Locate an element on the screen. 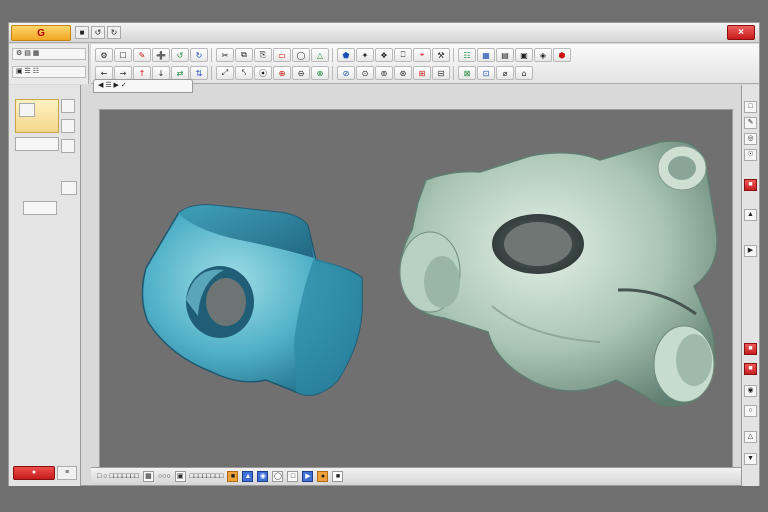  status-indicator-small: ≡ is located at coordinates (67, 473).